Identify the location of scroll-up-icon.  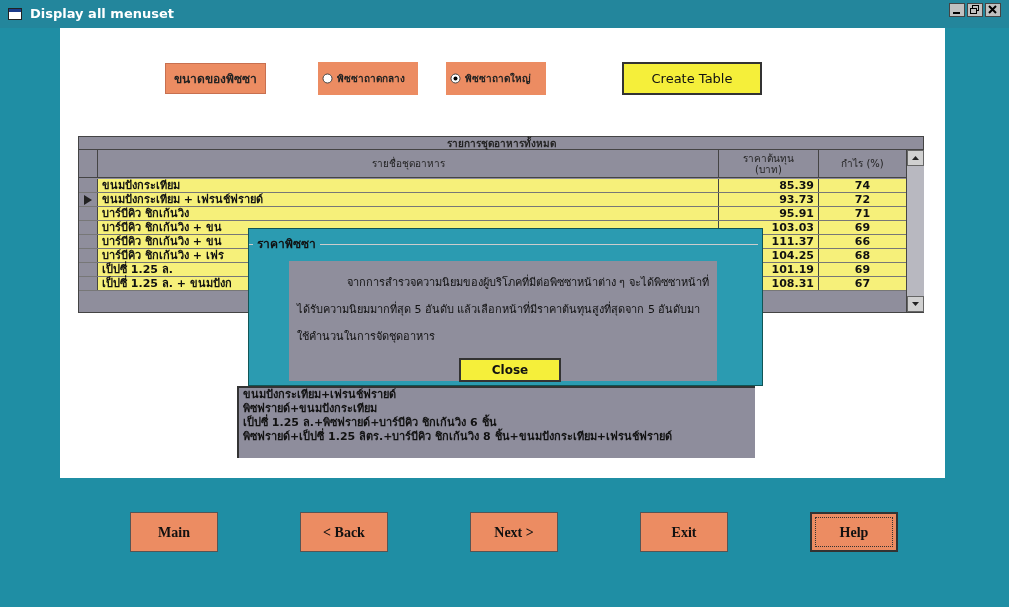
(915, 158).